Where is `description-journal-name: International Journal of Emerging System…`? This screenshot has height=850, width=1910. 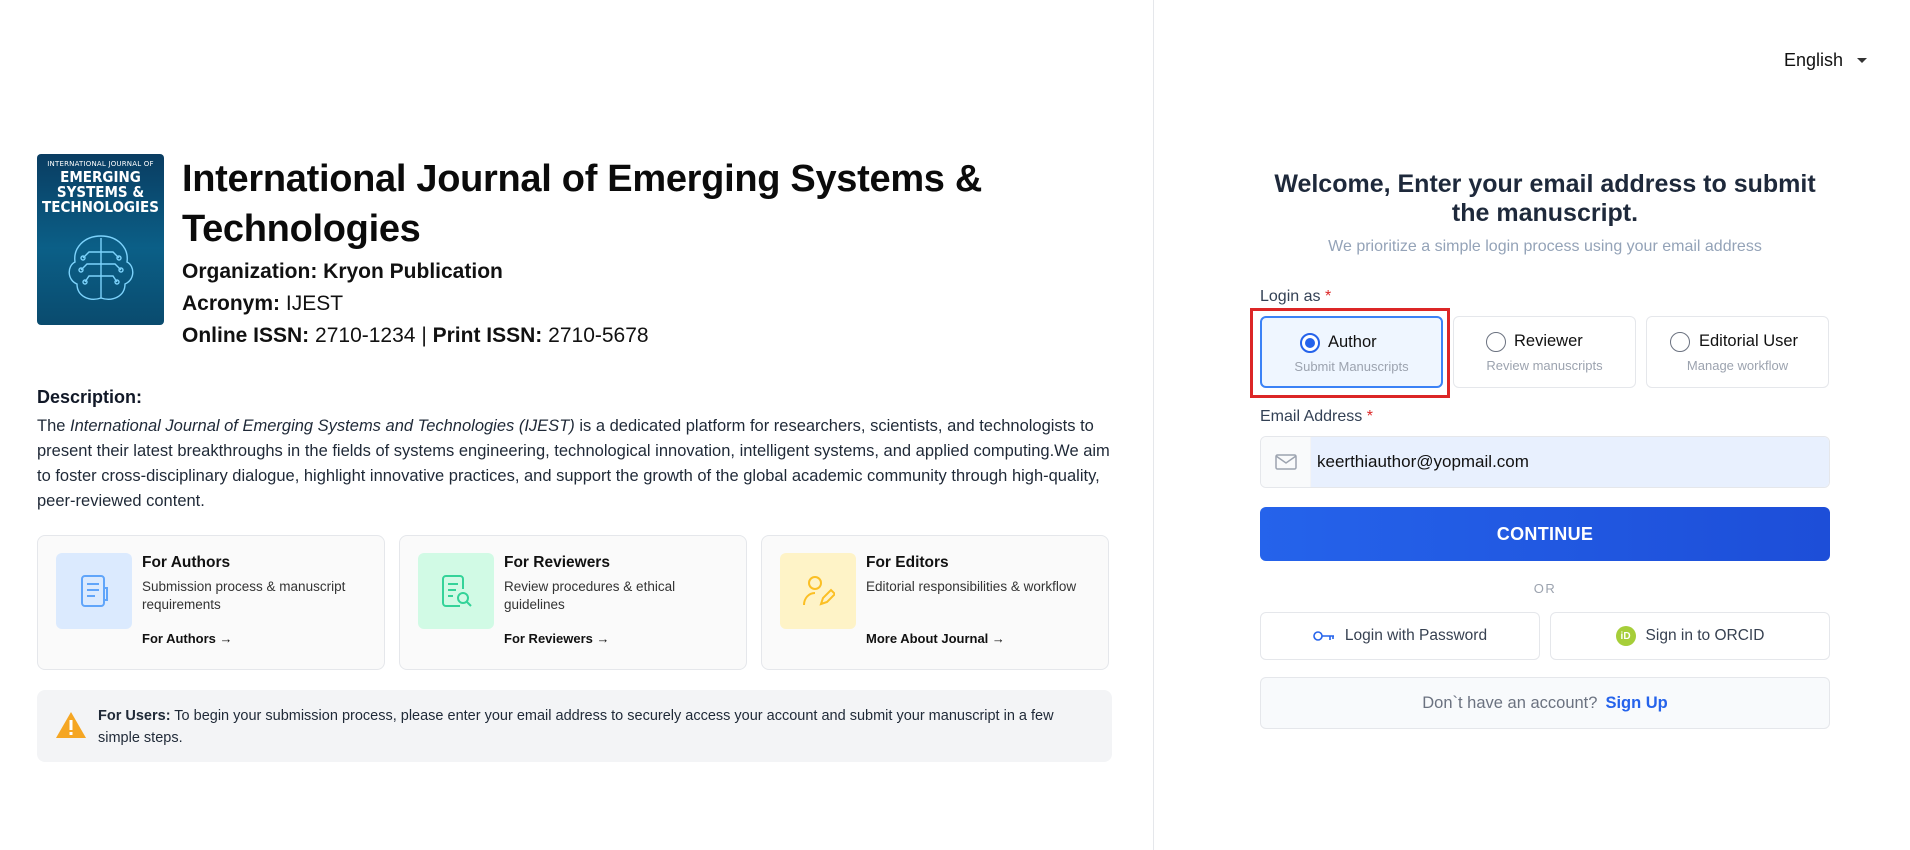 description-journal-name: International Journal of Emerging System… is located at coordinates (322, 426).